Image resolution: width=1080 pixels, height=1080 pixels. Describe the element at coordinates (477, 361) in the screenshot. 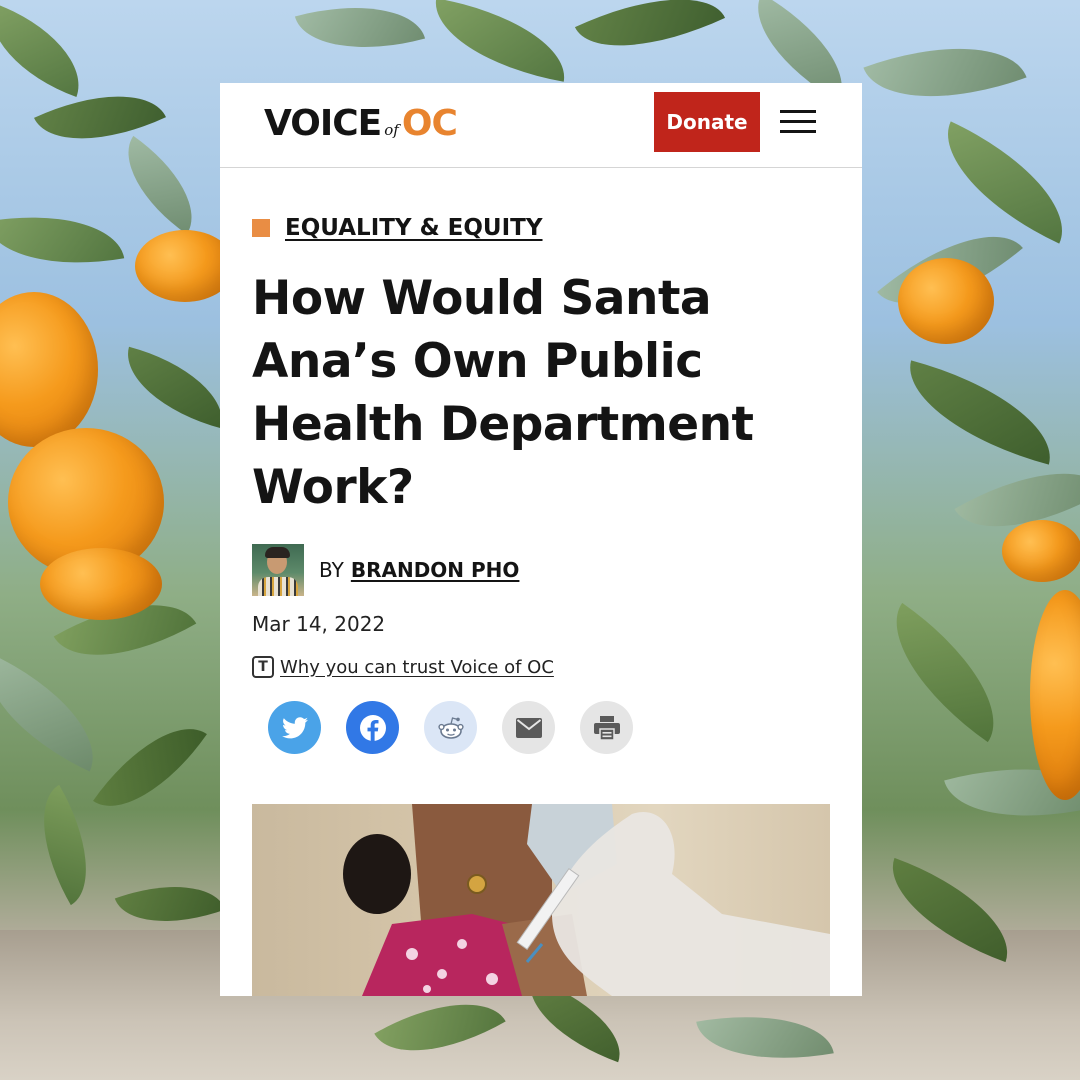

I see `headline-line: Ana’s Own Public` at that location.